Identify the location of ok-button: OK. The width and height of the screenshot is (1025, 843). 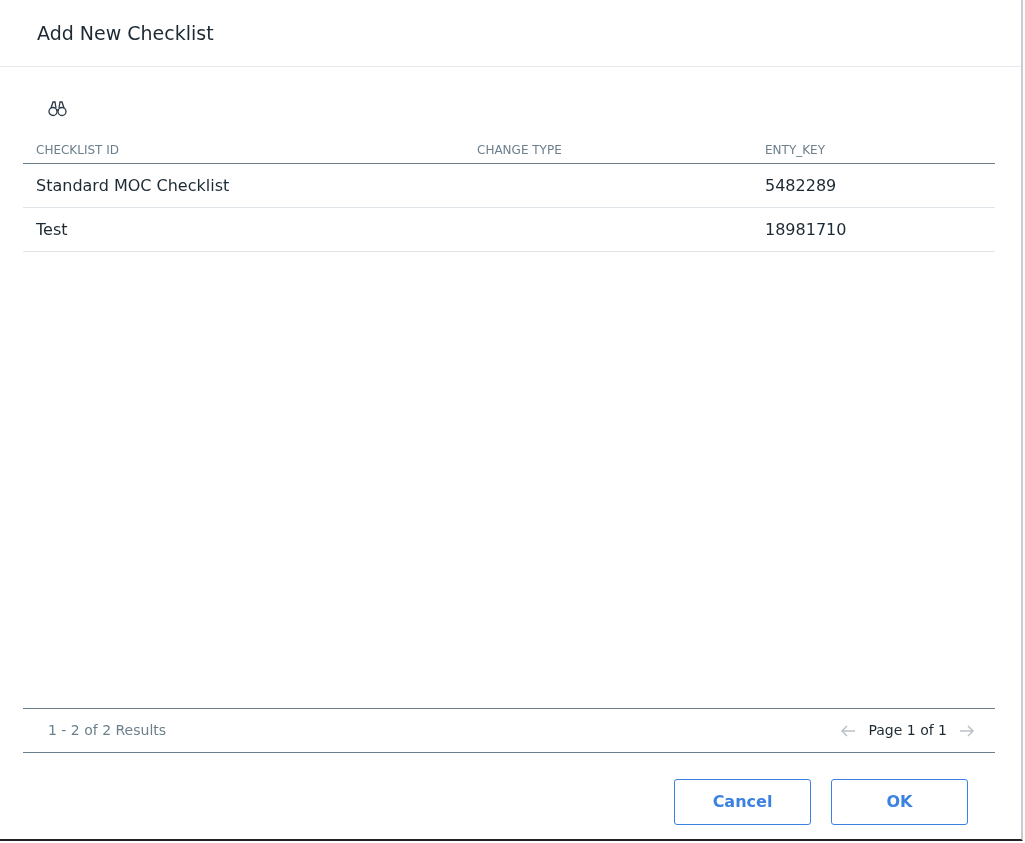
(899, 802).